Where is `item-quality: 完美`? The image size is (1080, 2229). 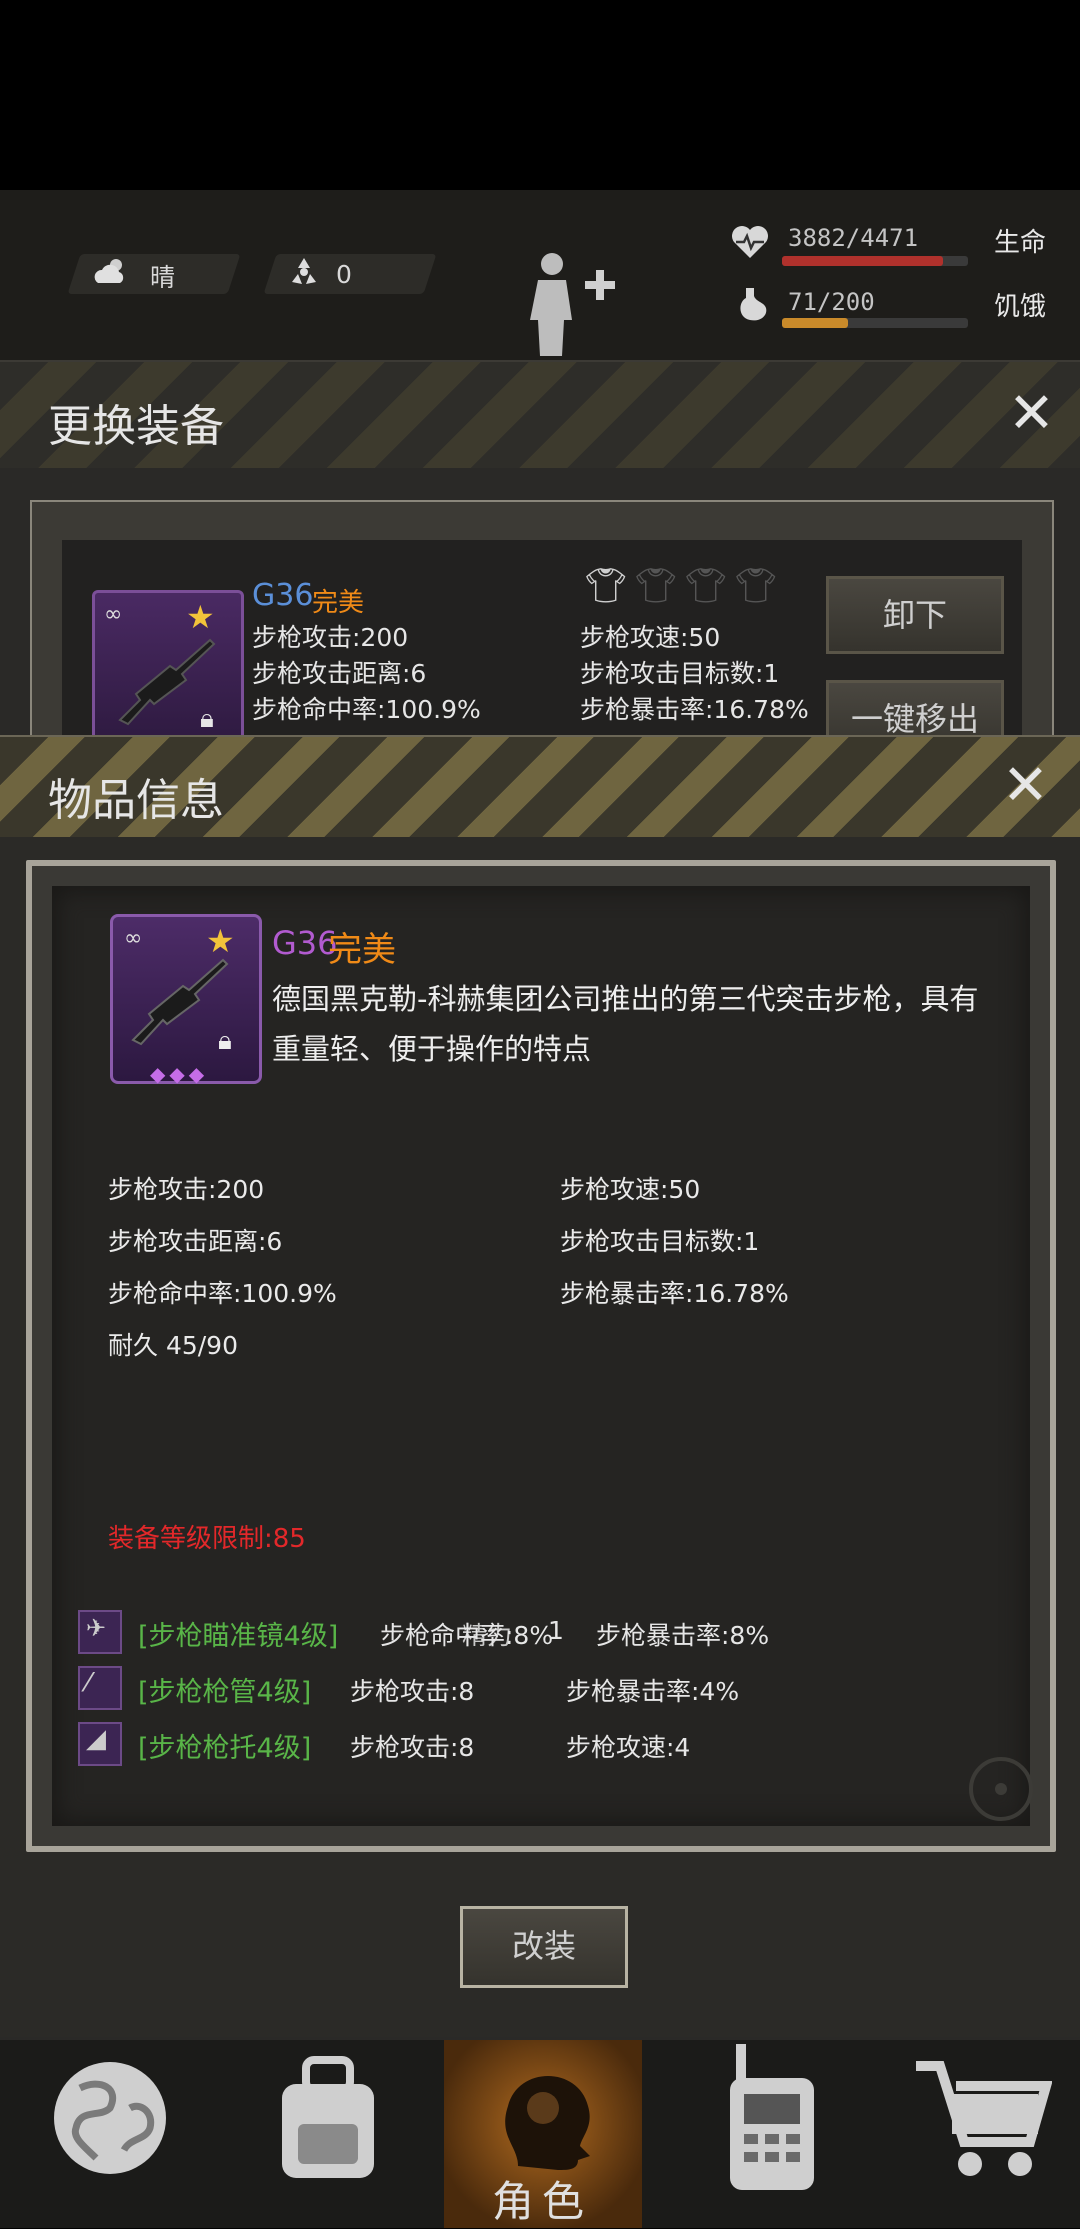 item-quality: 完美 is located at coordinates (362, 950).